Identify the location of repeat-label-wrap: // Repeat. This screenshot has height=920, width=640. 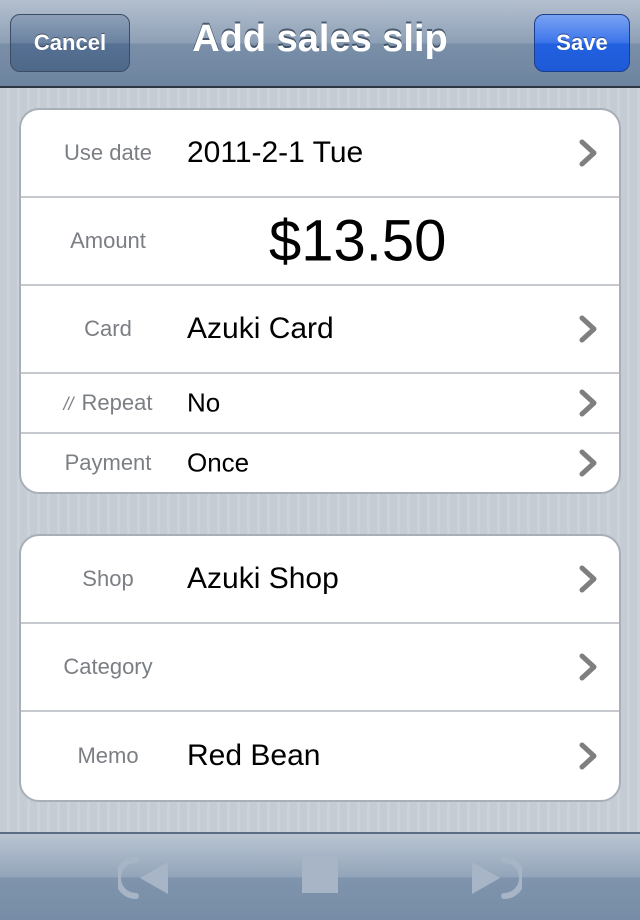
(108, 403).